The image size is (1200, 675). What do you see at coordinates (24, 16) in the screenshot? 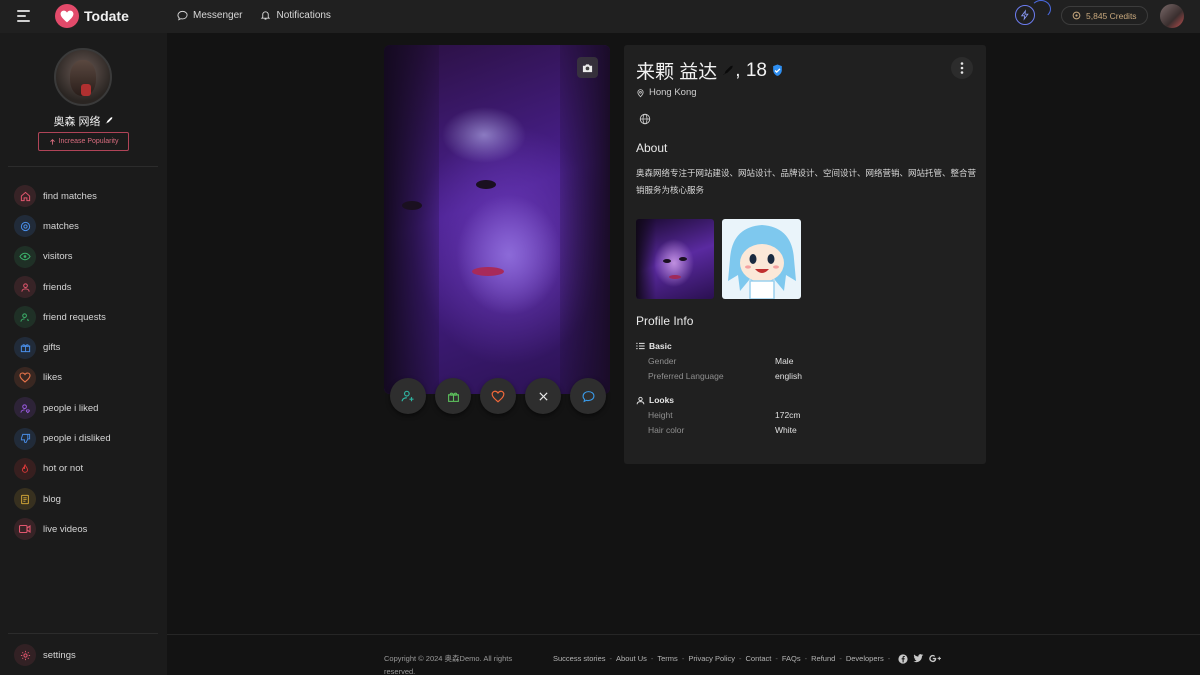
I see `menu-icon` at bounding box center [24, 16].